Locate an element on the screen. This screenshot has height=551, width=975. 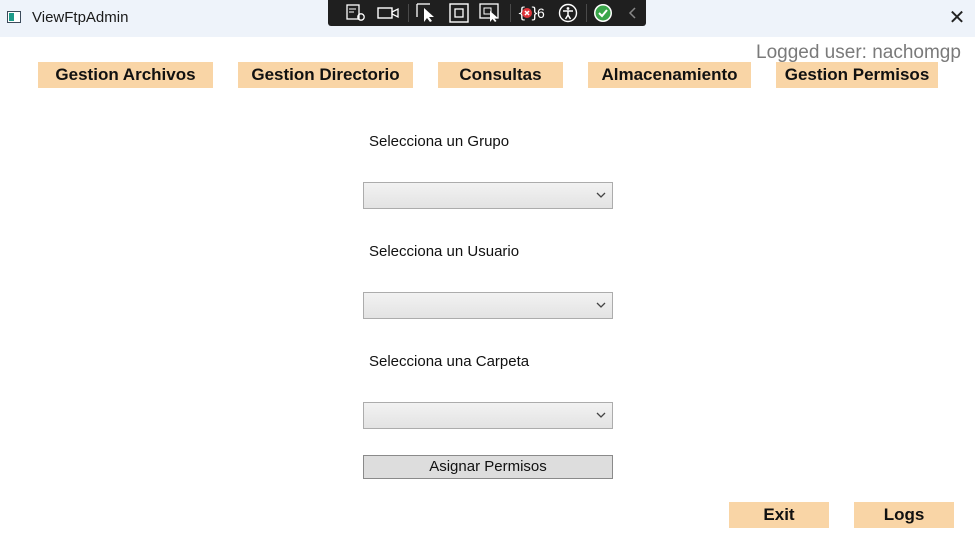
gestion-directorio-button: Gestion Directorio is located at coordinates (325, 75).